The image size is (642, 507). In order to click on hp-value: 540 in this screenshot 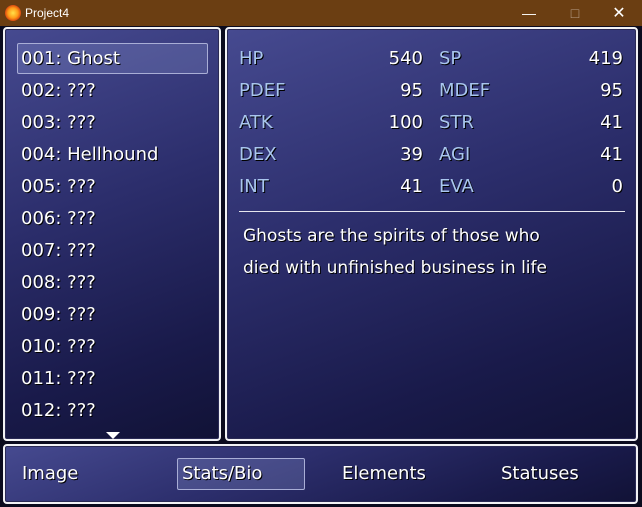, I will do `click(405, 58)`.